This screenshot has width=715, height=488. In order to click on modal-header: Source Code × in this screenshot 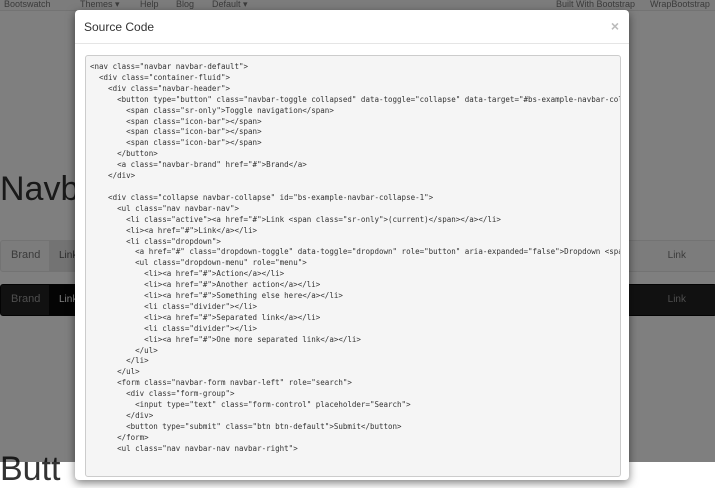, I will do `click(352, 27)`.